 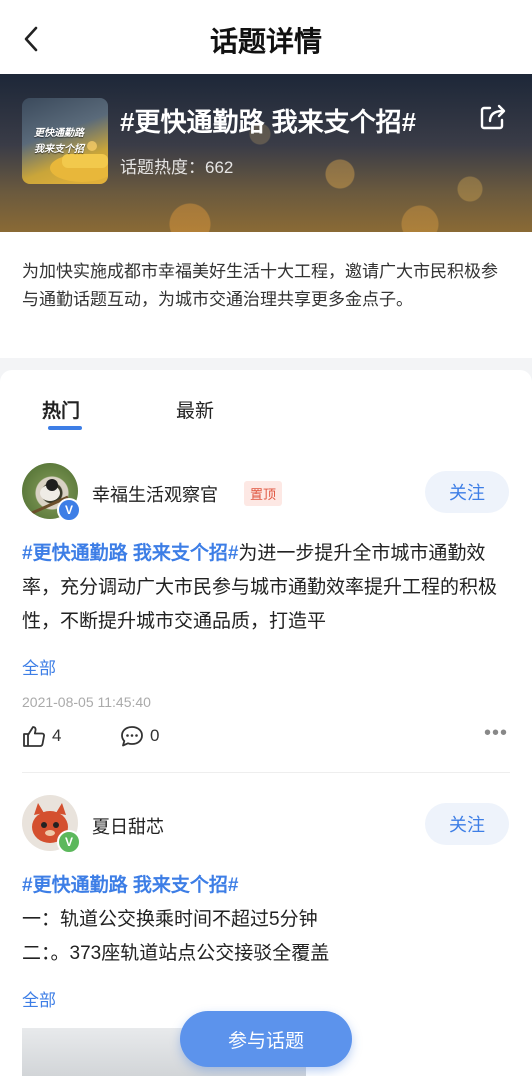 I want to click on share-icon, so click(x=493, y=117).